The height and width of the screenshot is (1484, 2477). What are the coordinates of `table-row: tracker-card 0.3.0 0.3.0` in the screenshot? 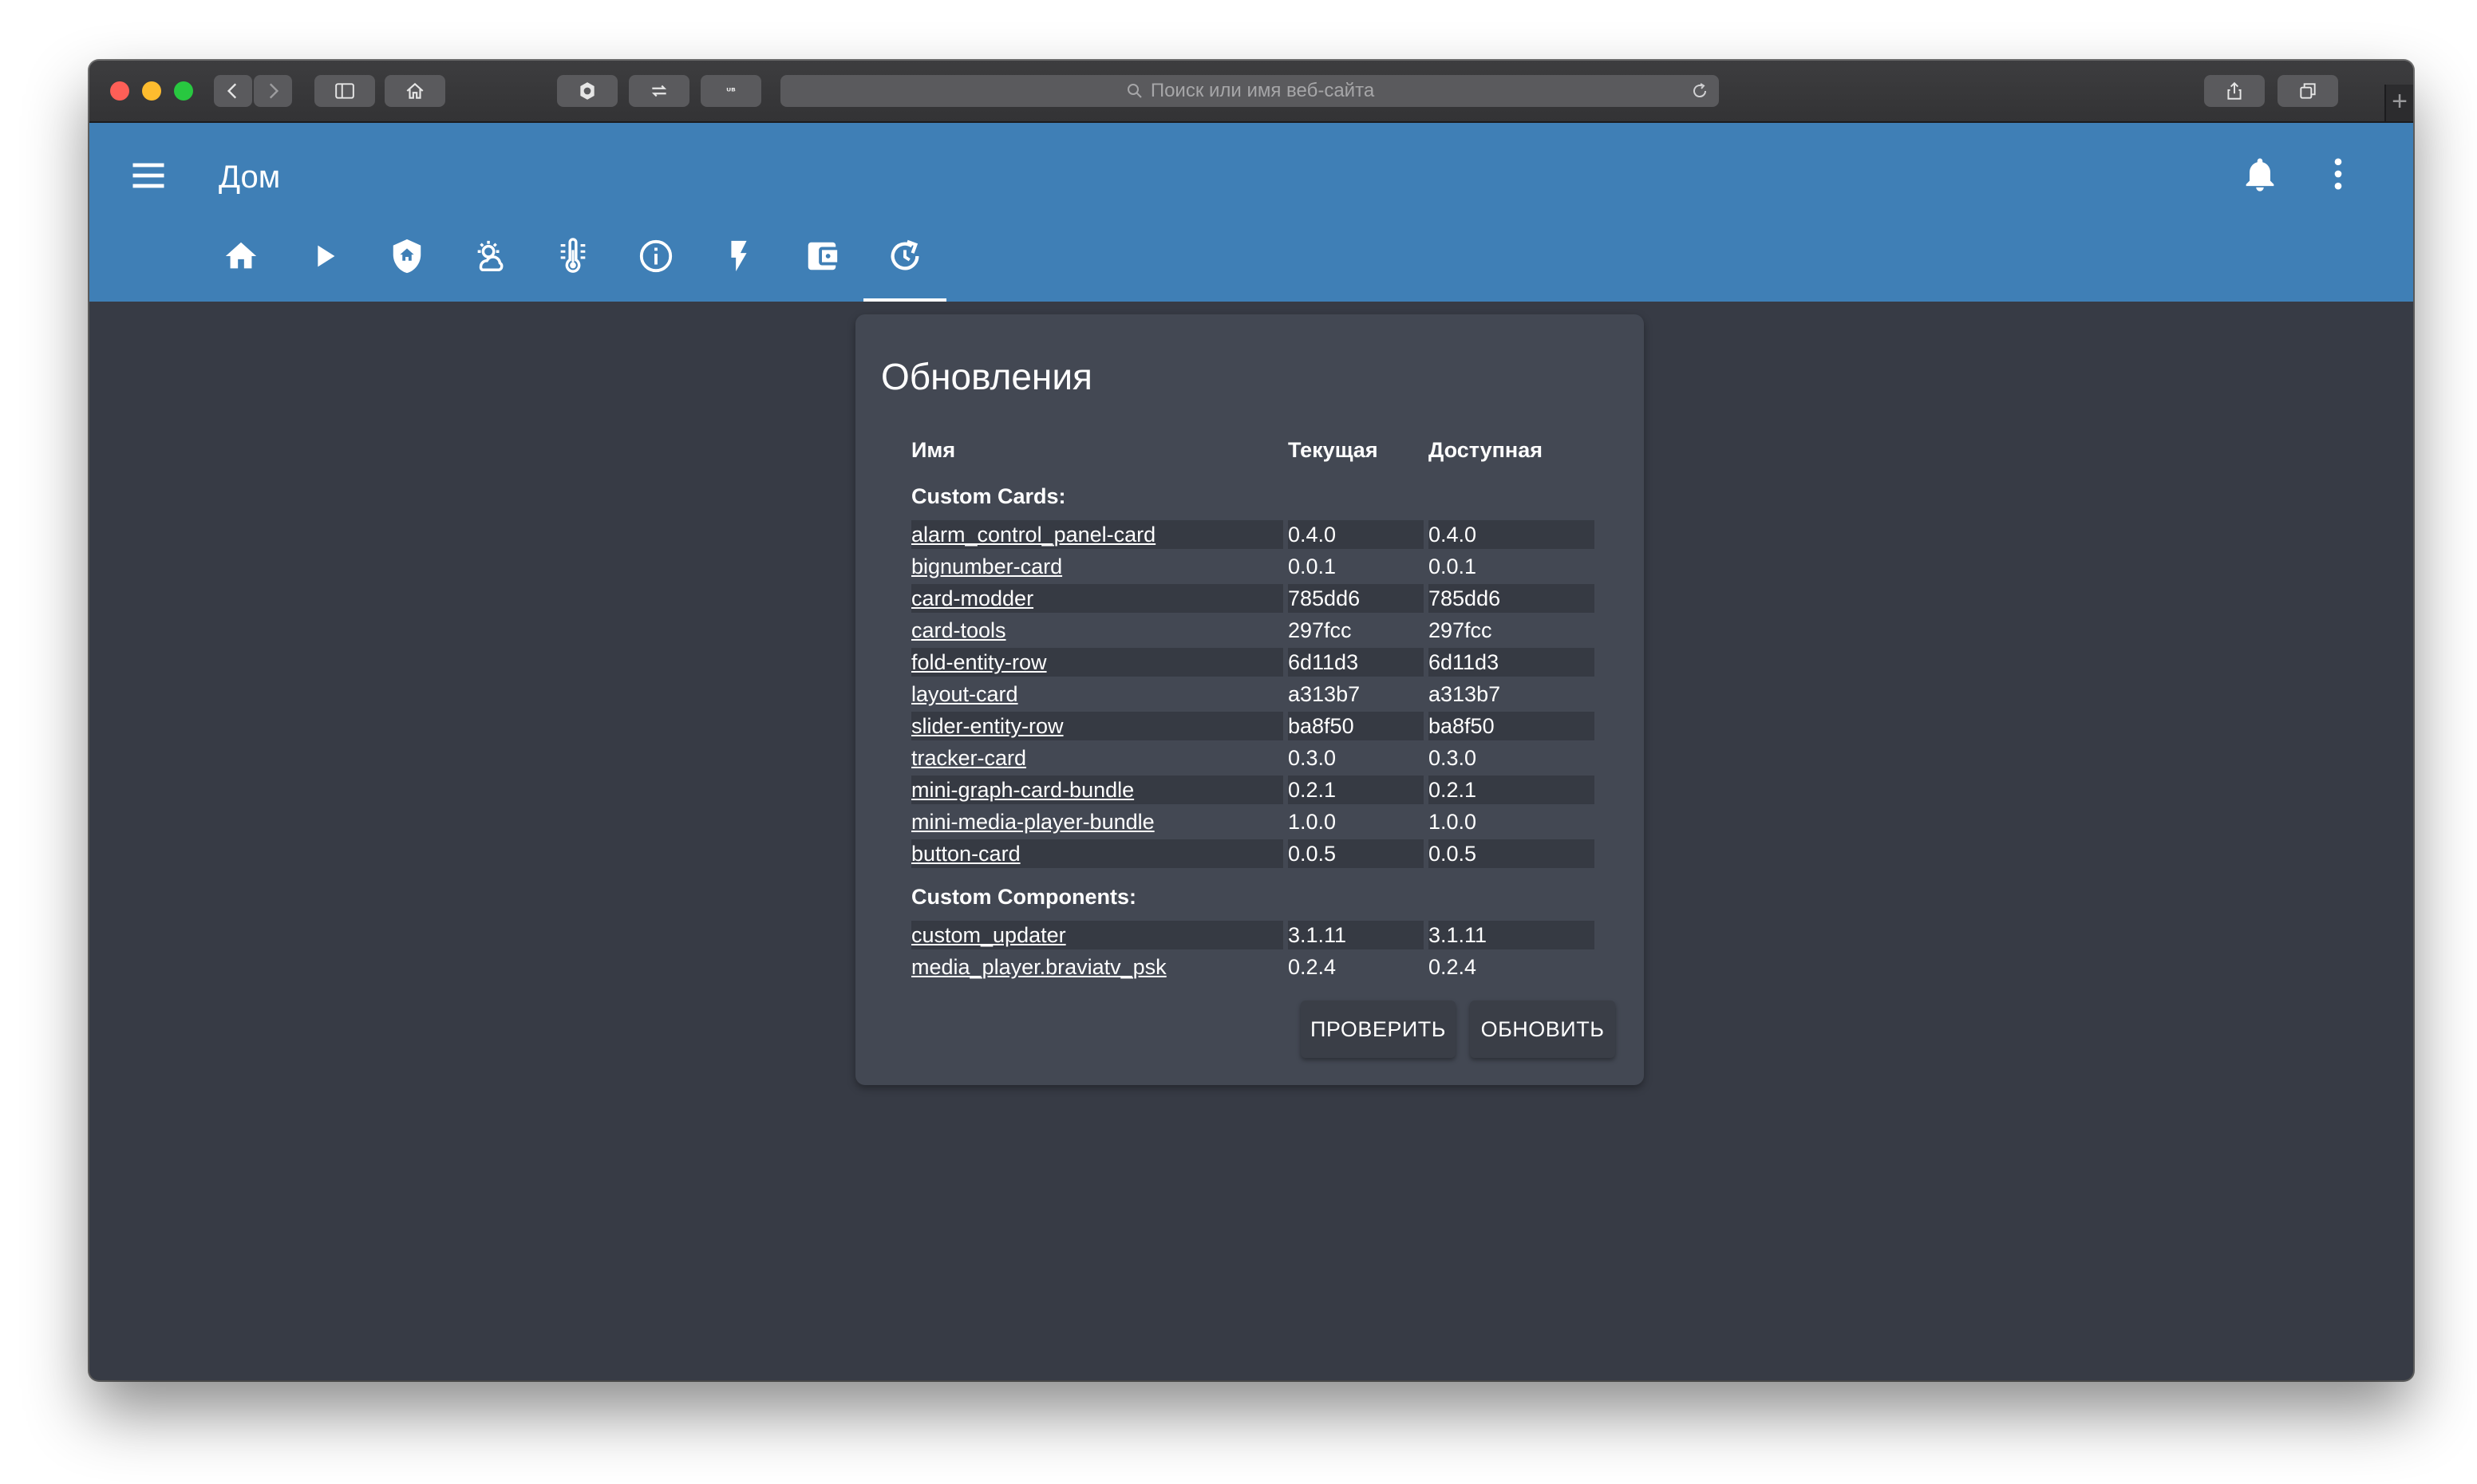 It's located at (1253, 760).